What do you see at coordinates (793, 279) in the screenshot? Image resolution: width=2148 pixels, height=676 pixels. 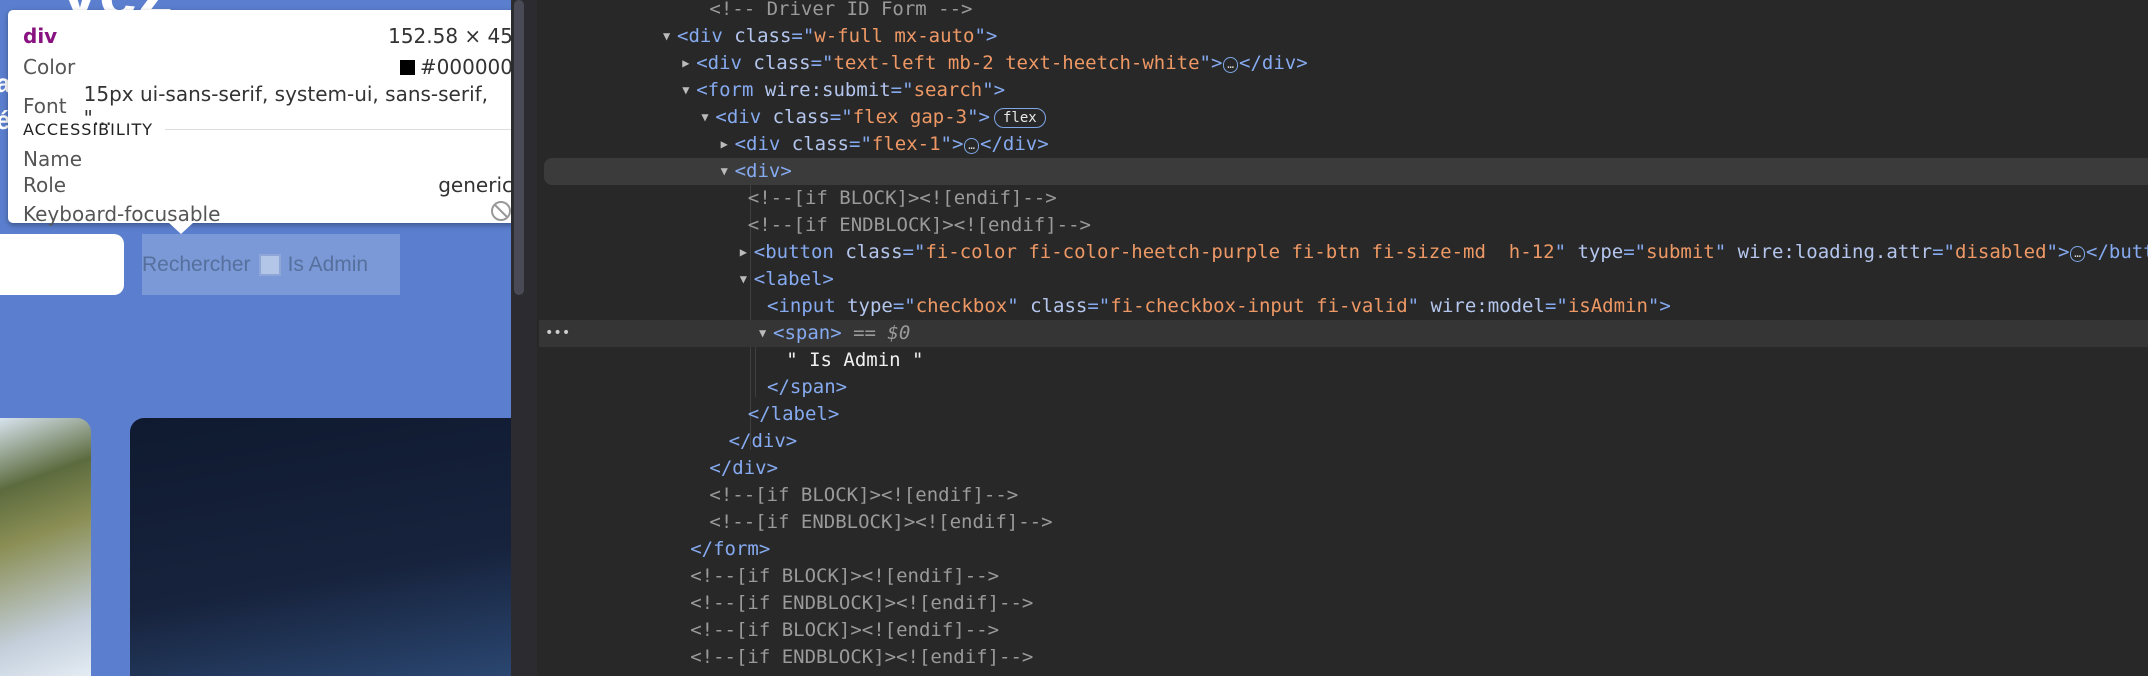 I see `tag-token: <label>` at bounding box center [793, 279].